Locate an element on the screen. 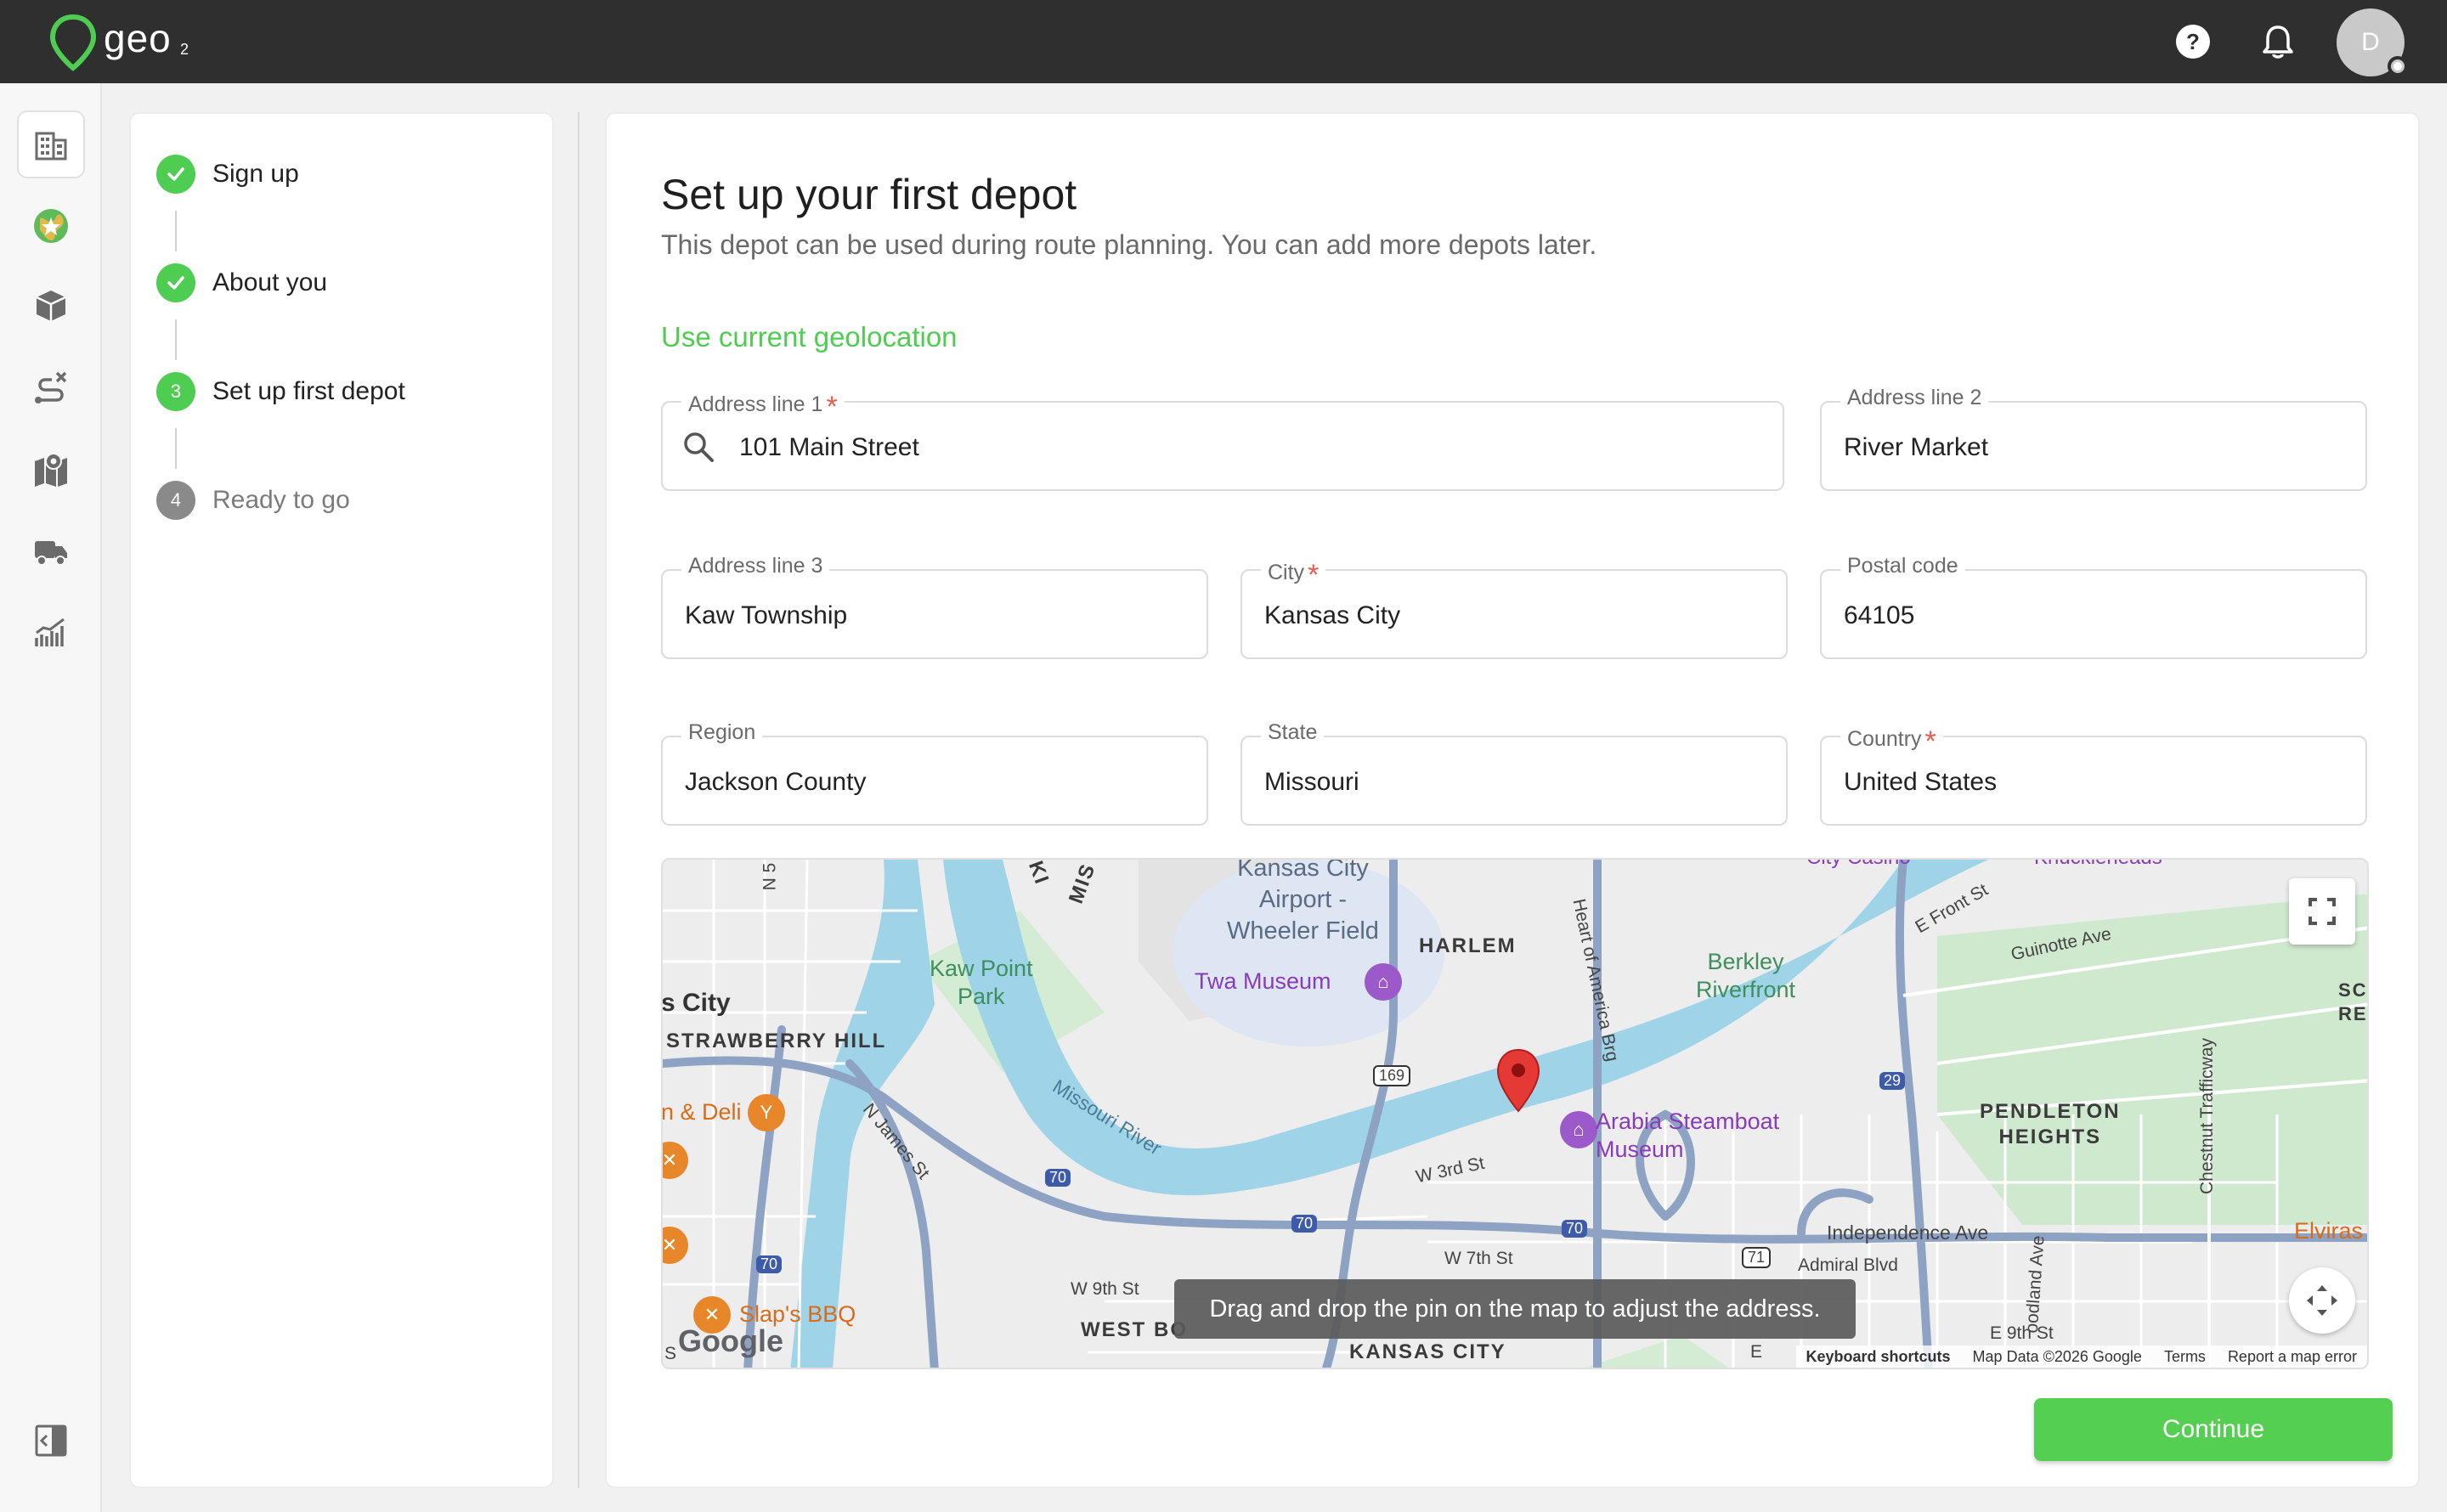  sidebar-collapse-icon is located at coordinates (51, 1441).